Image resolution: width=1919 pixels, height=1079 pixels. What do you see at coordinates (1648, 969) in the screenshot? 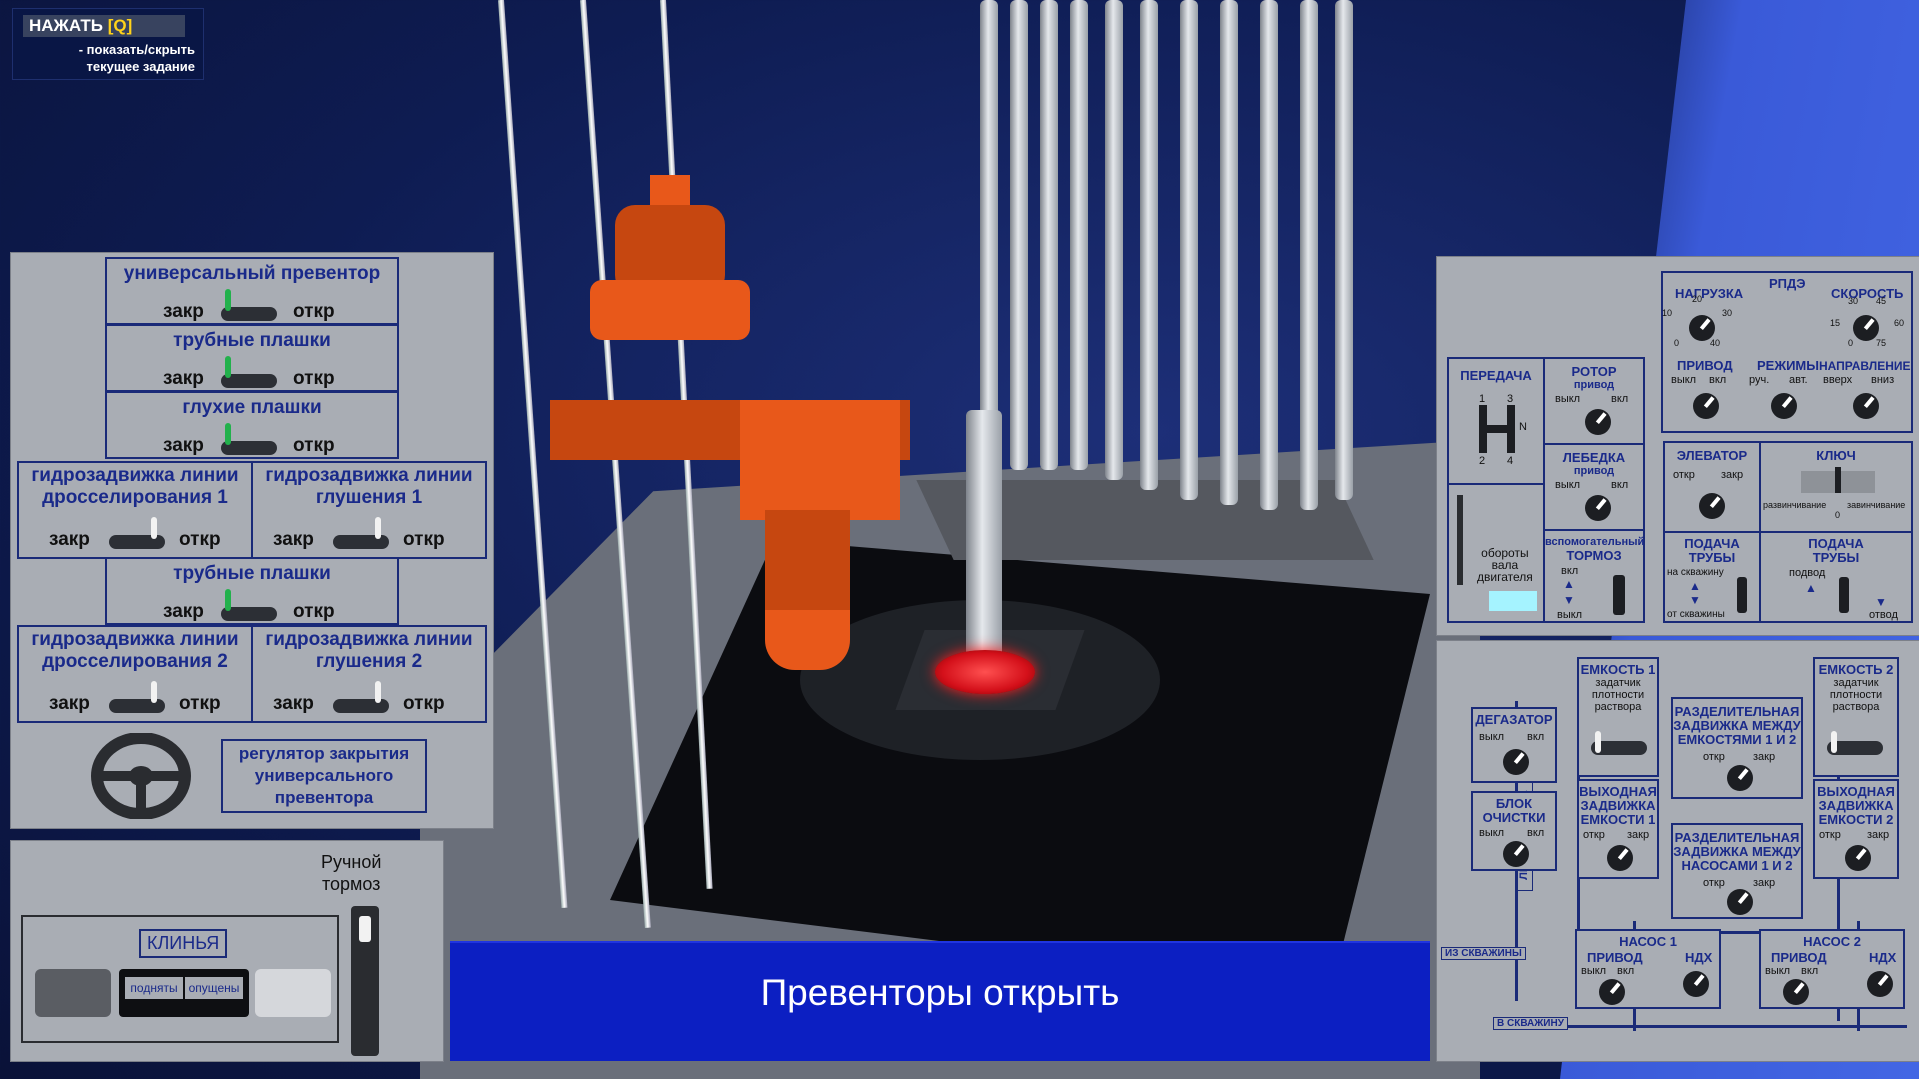
I see `pump-1-box: НАСОС 1 ПРИВОД НДХ выкл вкл` at bounding box center [1648, 969].